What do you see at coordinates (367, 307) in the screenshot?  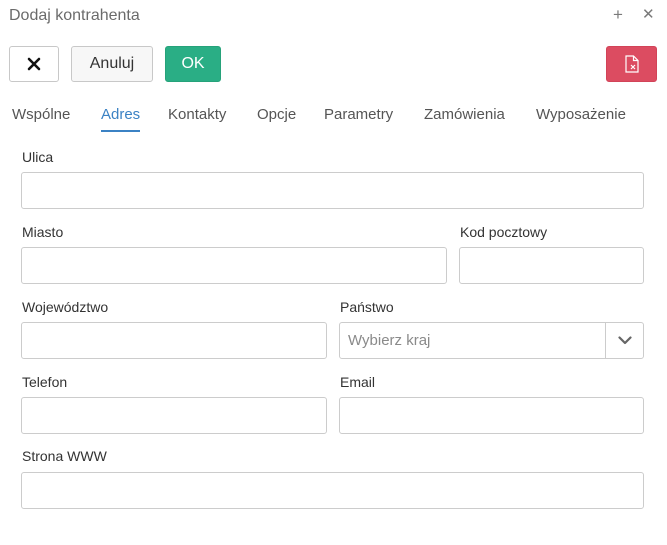 I see `country-label: Państwo` at bounding box center [367, 307].